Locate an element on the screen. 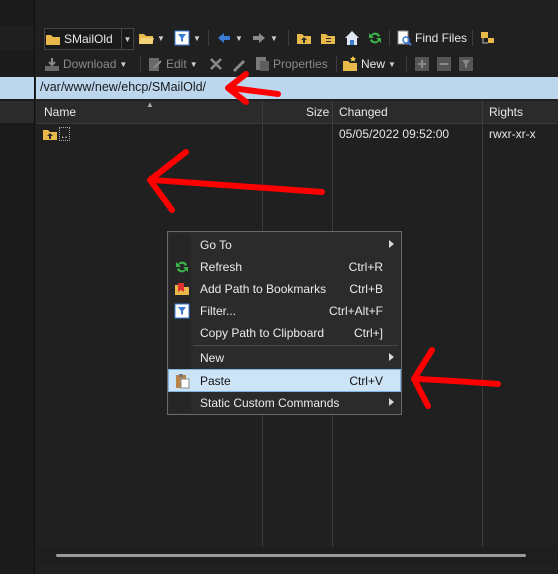  annotation-arrow-list is located at coordinates (236, 181).